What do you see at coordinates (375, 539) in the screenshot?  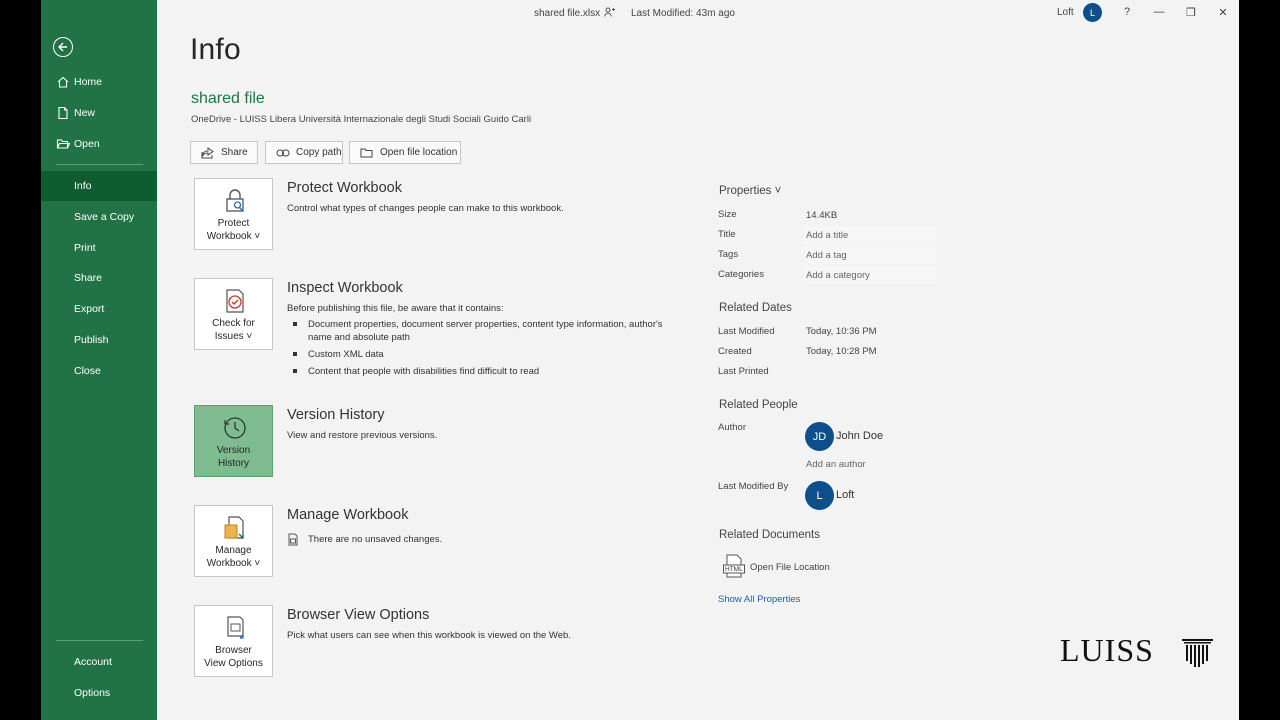 I see `manage-workbook-desc: There are no unsaved changes.` at bounding box center [375, 539].